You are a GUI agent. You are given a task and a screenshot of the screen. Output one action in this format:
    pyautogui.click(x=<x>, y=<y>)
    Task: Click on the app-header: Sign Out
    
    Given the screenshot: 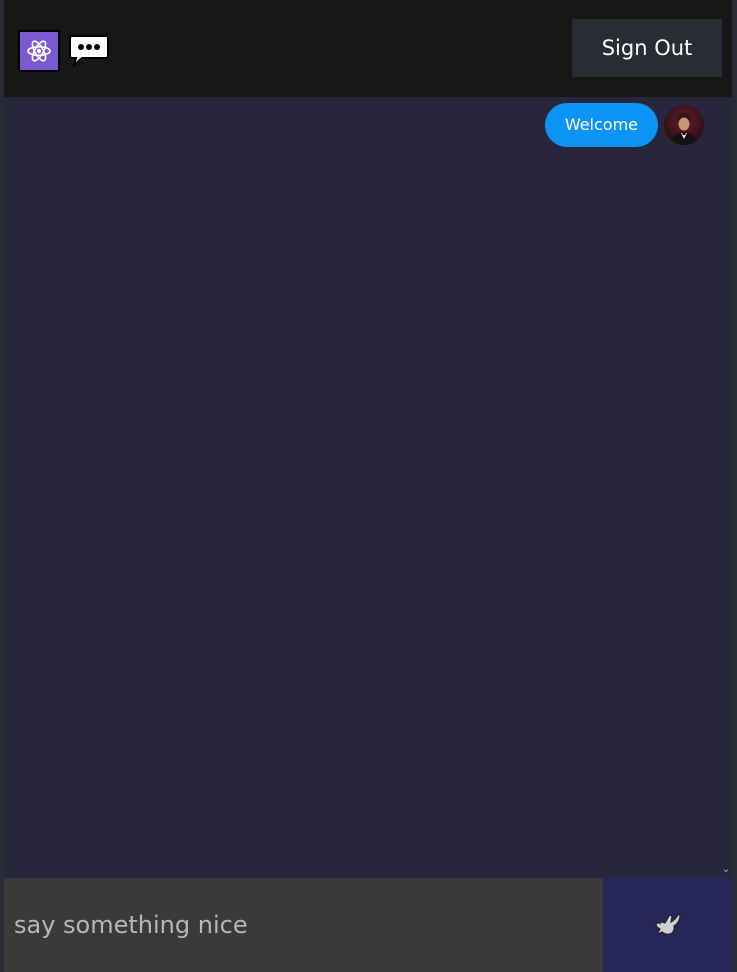 What is the action you would take?
    pyautogui.click(x=368, y=48)
    